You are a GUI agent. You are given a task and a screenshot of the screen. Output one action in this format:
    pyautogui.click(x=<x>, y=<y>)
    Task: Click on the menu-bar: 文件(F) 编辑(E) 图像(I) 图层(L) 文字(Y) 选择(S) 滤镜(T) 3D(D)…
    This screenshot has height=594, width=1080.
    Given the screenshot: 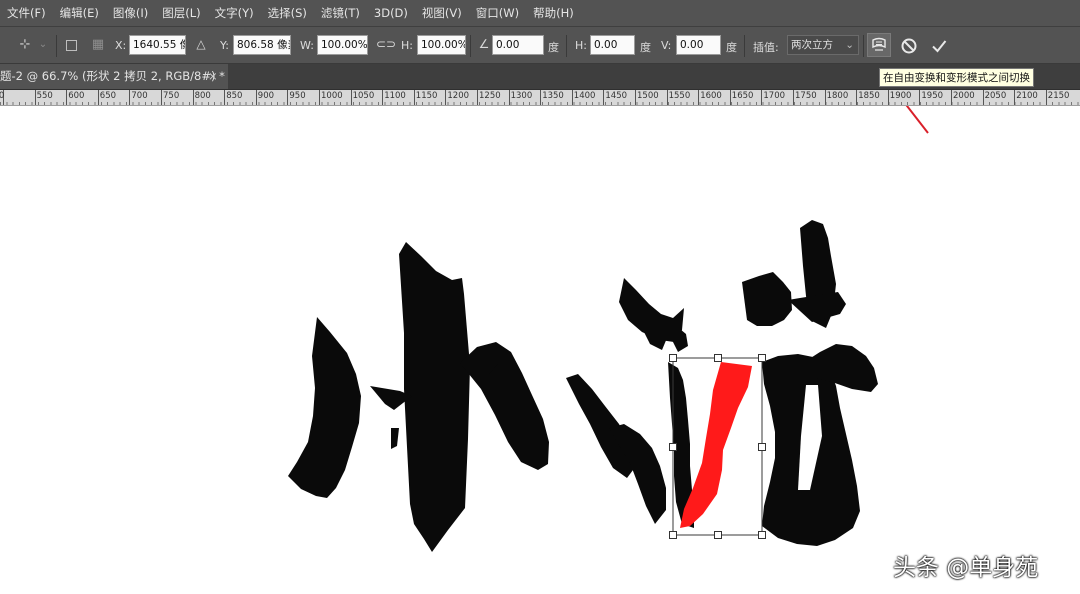 What is the action you would take?
    pyautogui.click(x=540, y=13)
    